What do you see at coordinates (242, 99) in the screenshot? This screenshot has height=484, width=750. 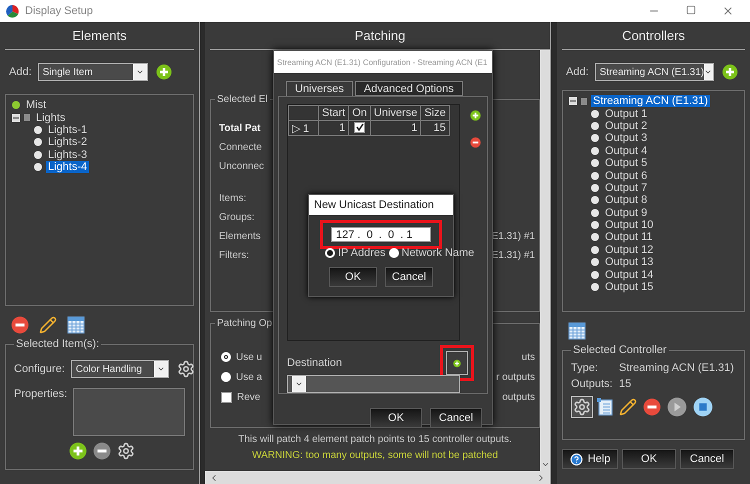 I see `group-title: Selected El` at bounding box center [242, 99].